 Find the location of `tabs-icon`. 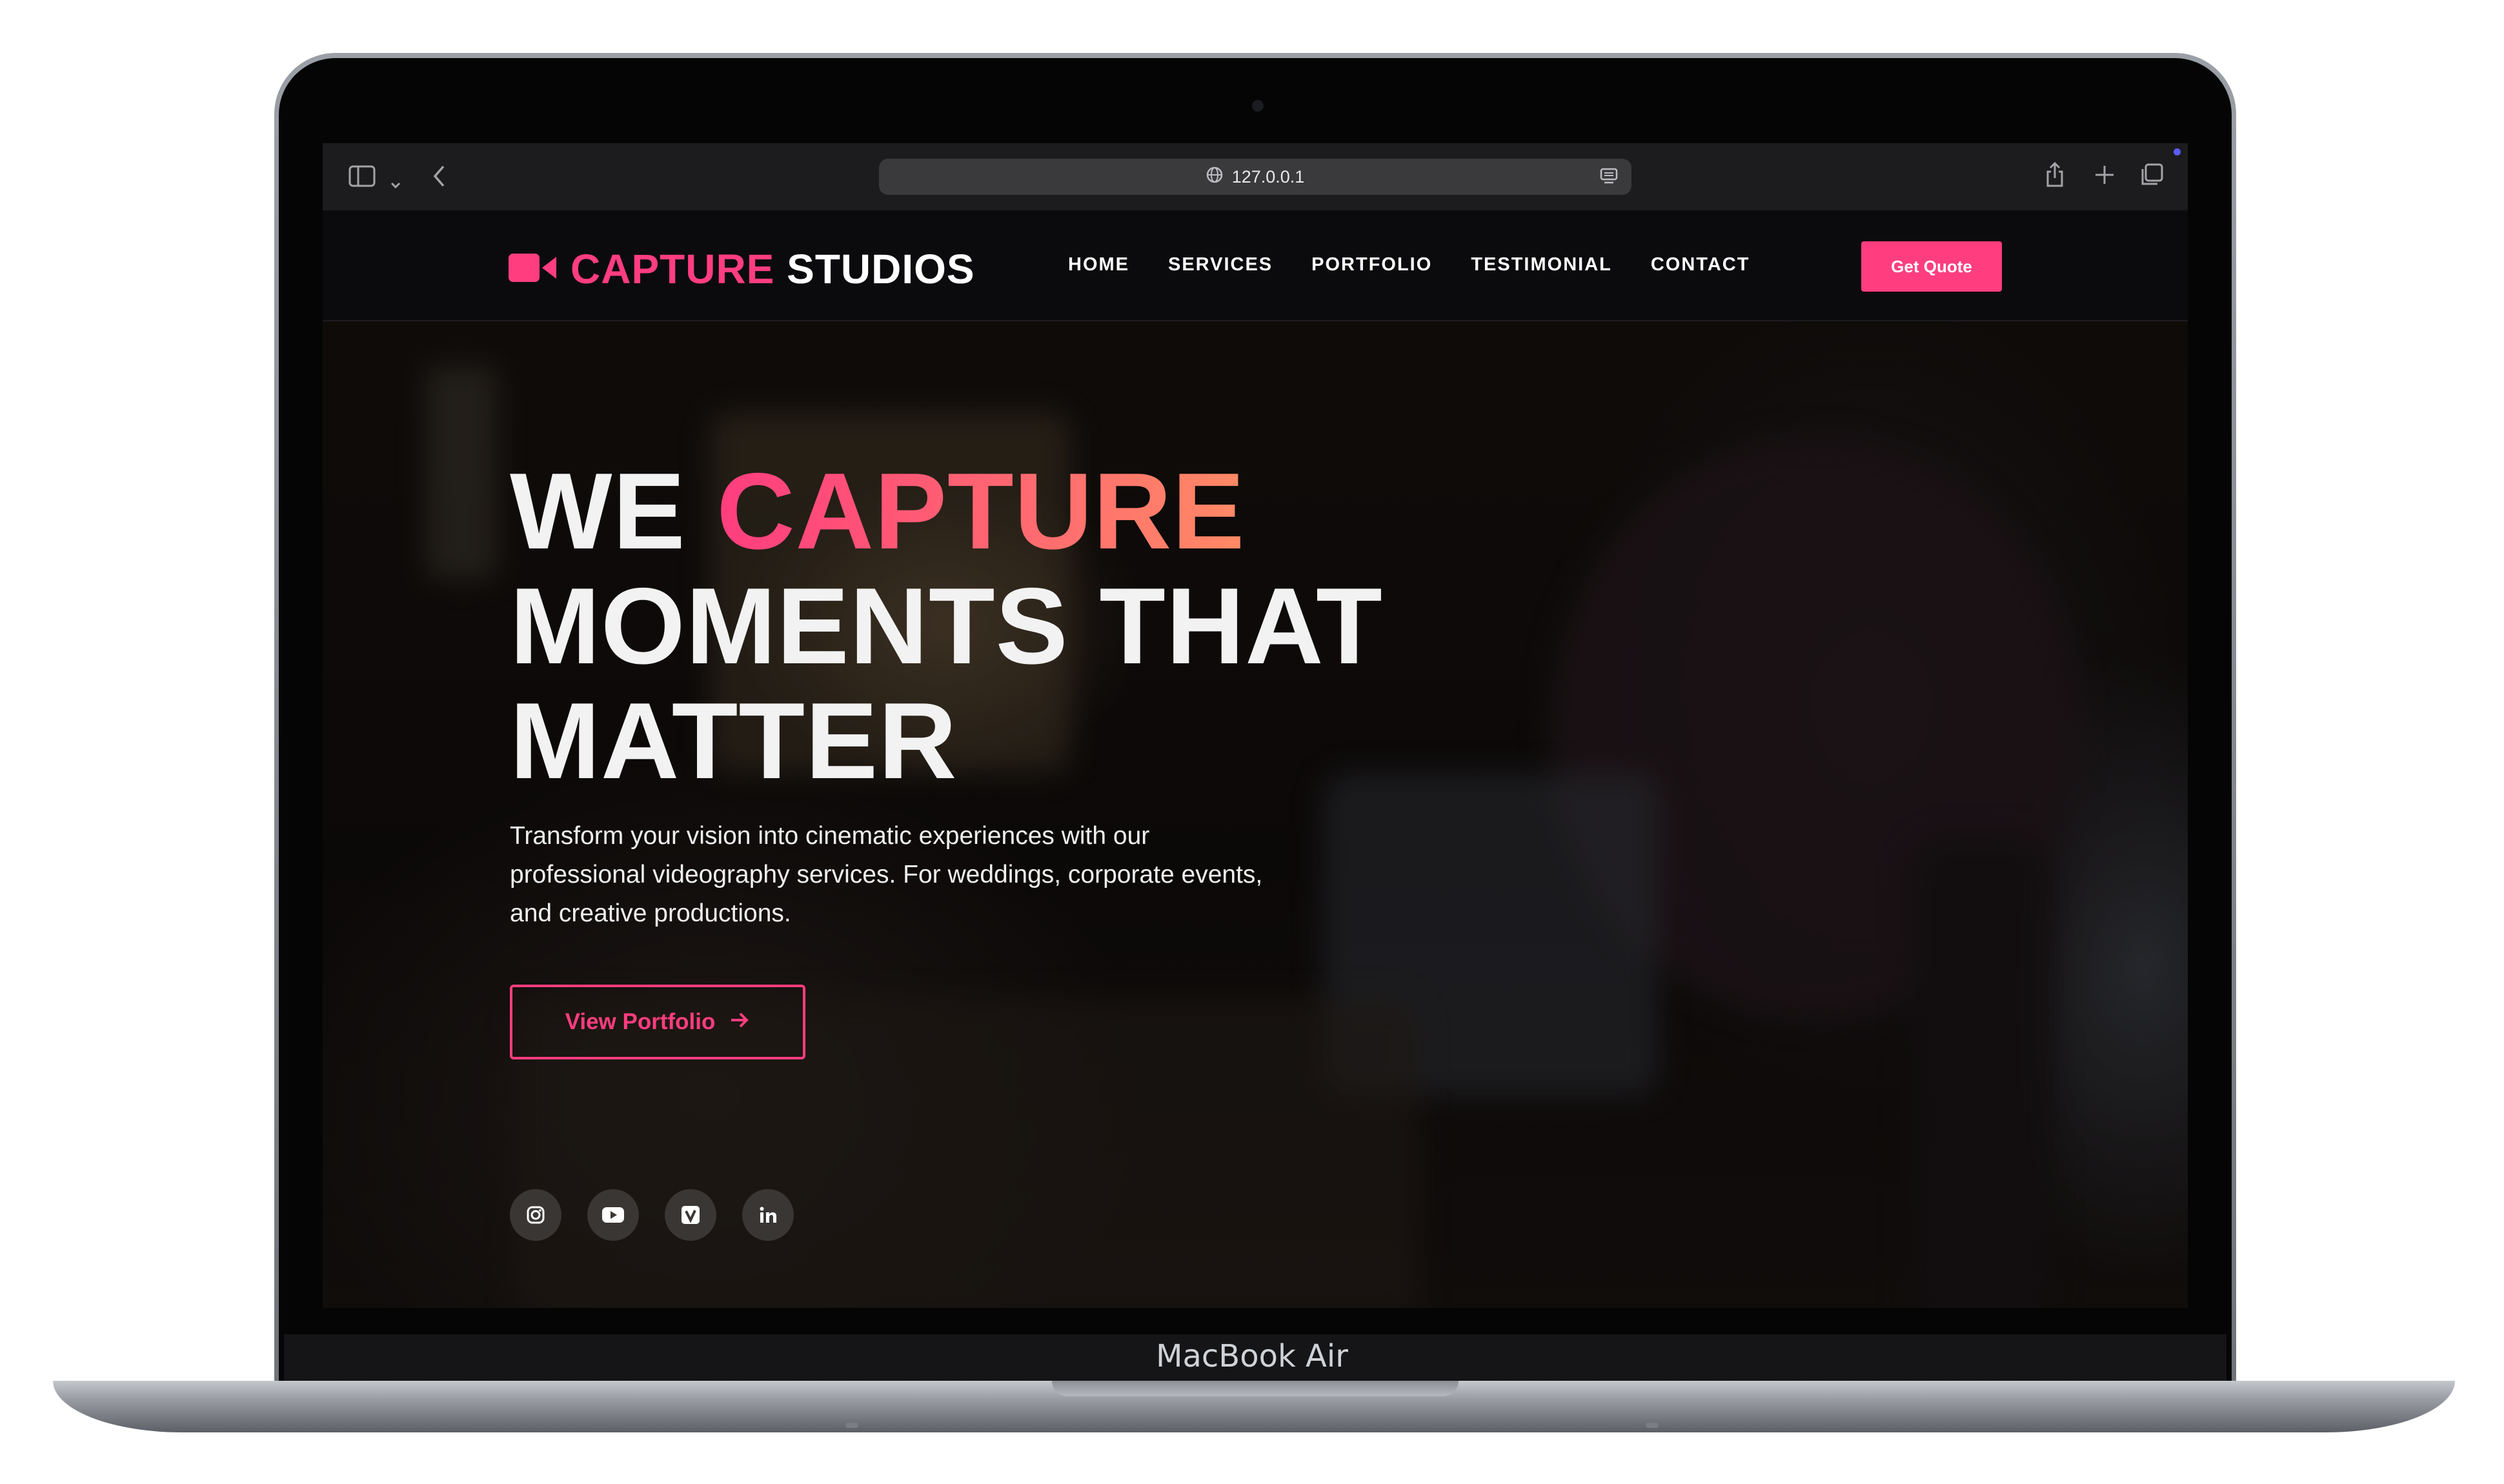

tabs-icon is located at coordinates (2152, 177).